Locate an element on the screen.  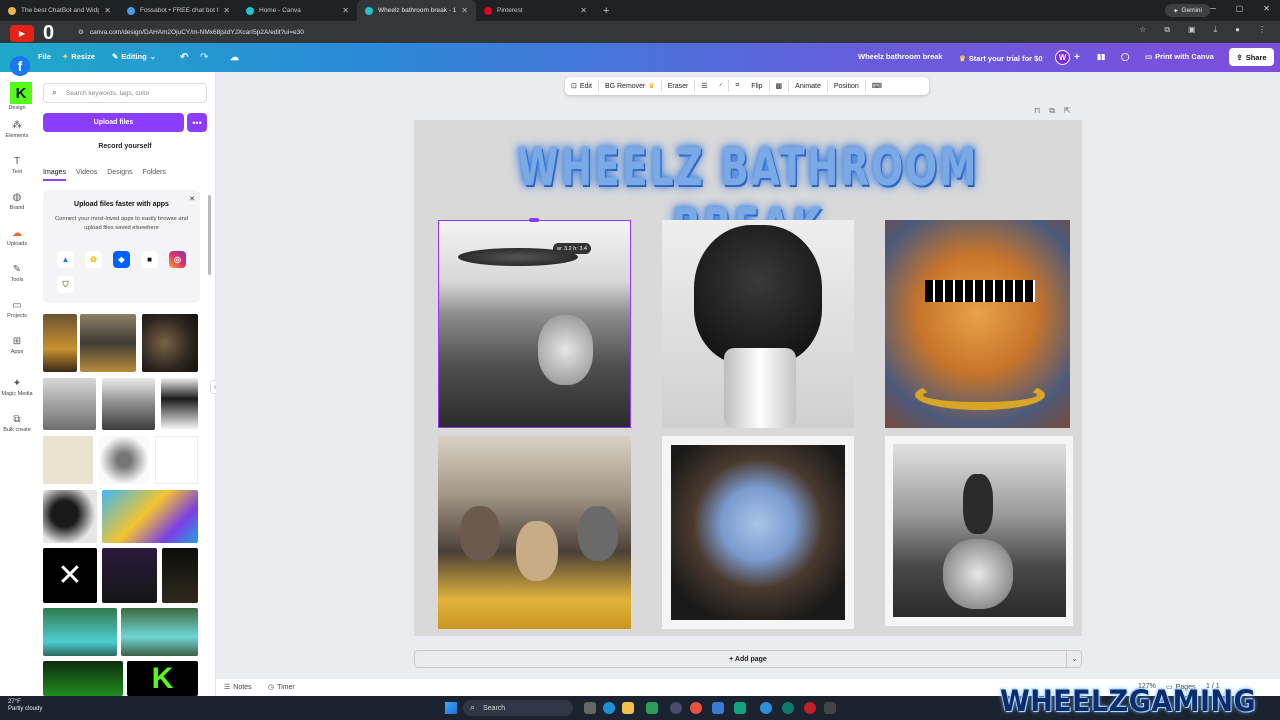
lock-icon: ⊓ is located at coordinates (1037, 111).